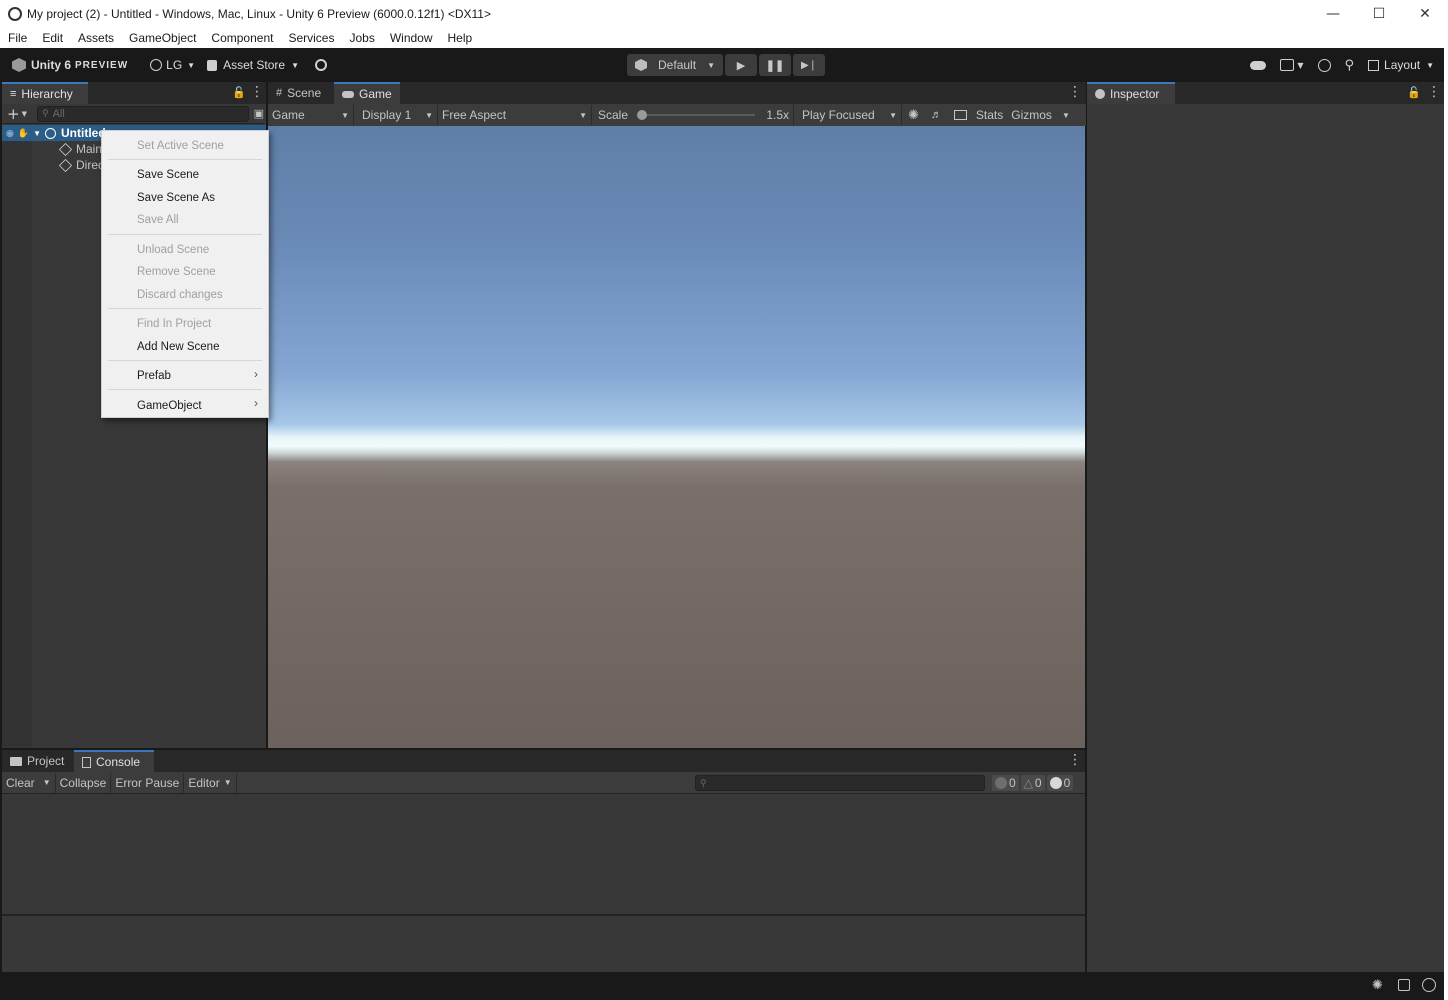 This screenshot has height=1000, width=1448. I want to click on progress-check-icon, so click(1429, 985).